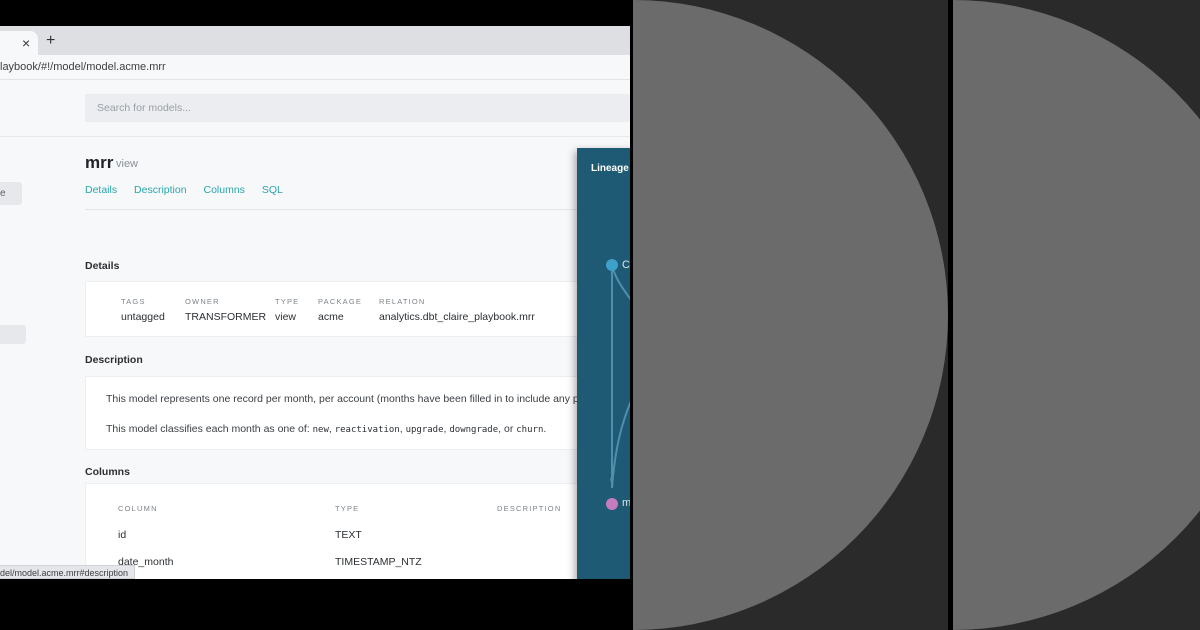 The height and width of the screenshot is (630, 1200). Describe the element at coordinates (612, 504) in the screenshot. I see `lineage-node-current` at that location.